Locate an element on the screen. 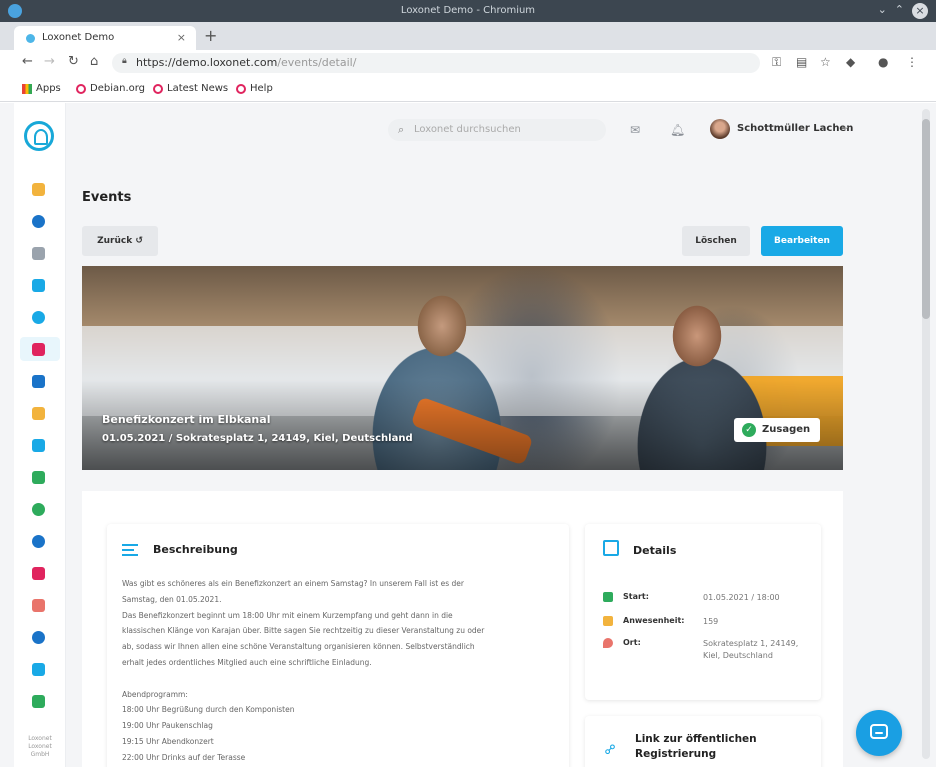 Image resolution: width=936 pixels, height=767 pixels. sidebar-tasks-icon is located at coordinates (38, 669).